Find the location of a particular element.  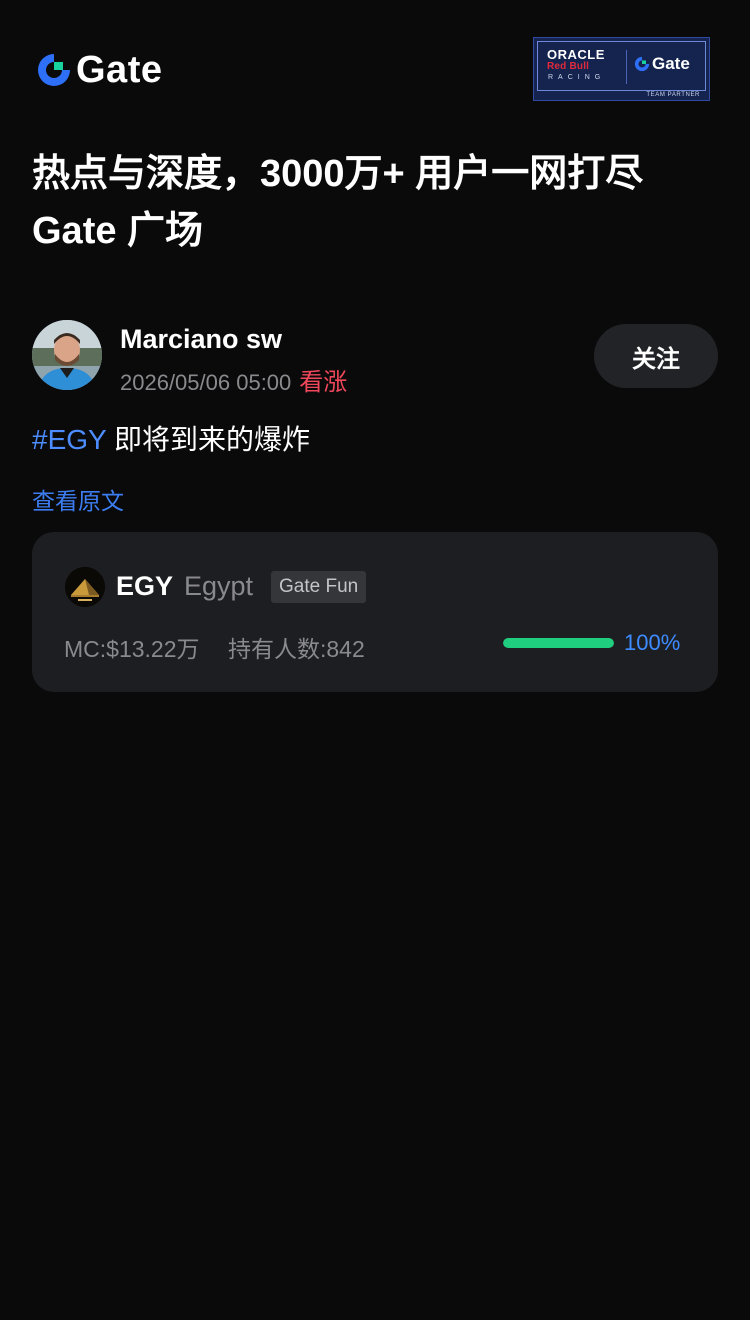

token-icon is located at coordinates (85, 587).